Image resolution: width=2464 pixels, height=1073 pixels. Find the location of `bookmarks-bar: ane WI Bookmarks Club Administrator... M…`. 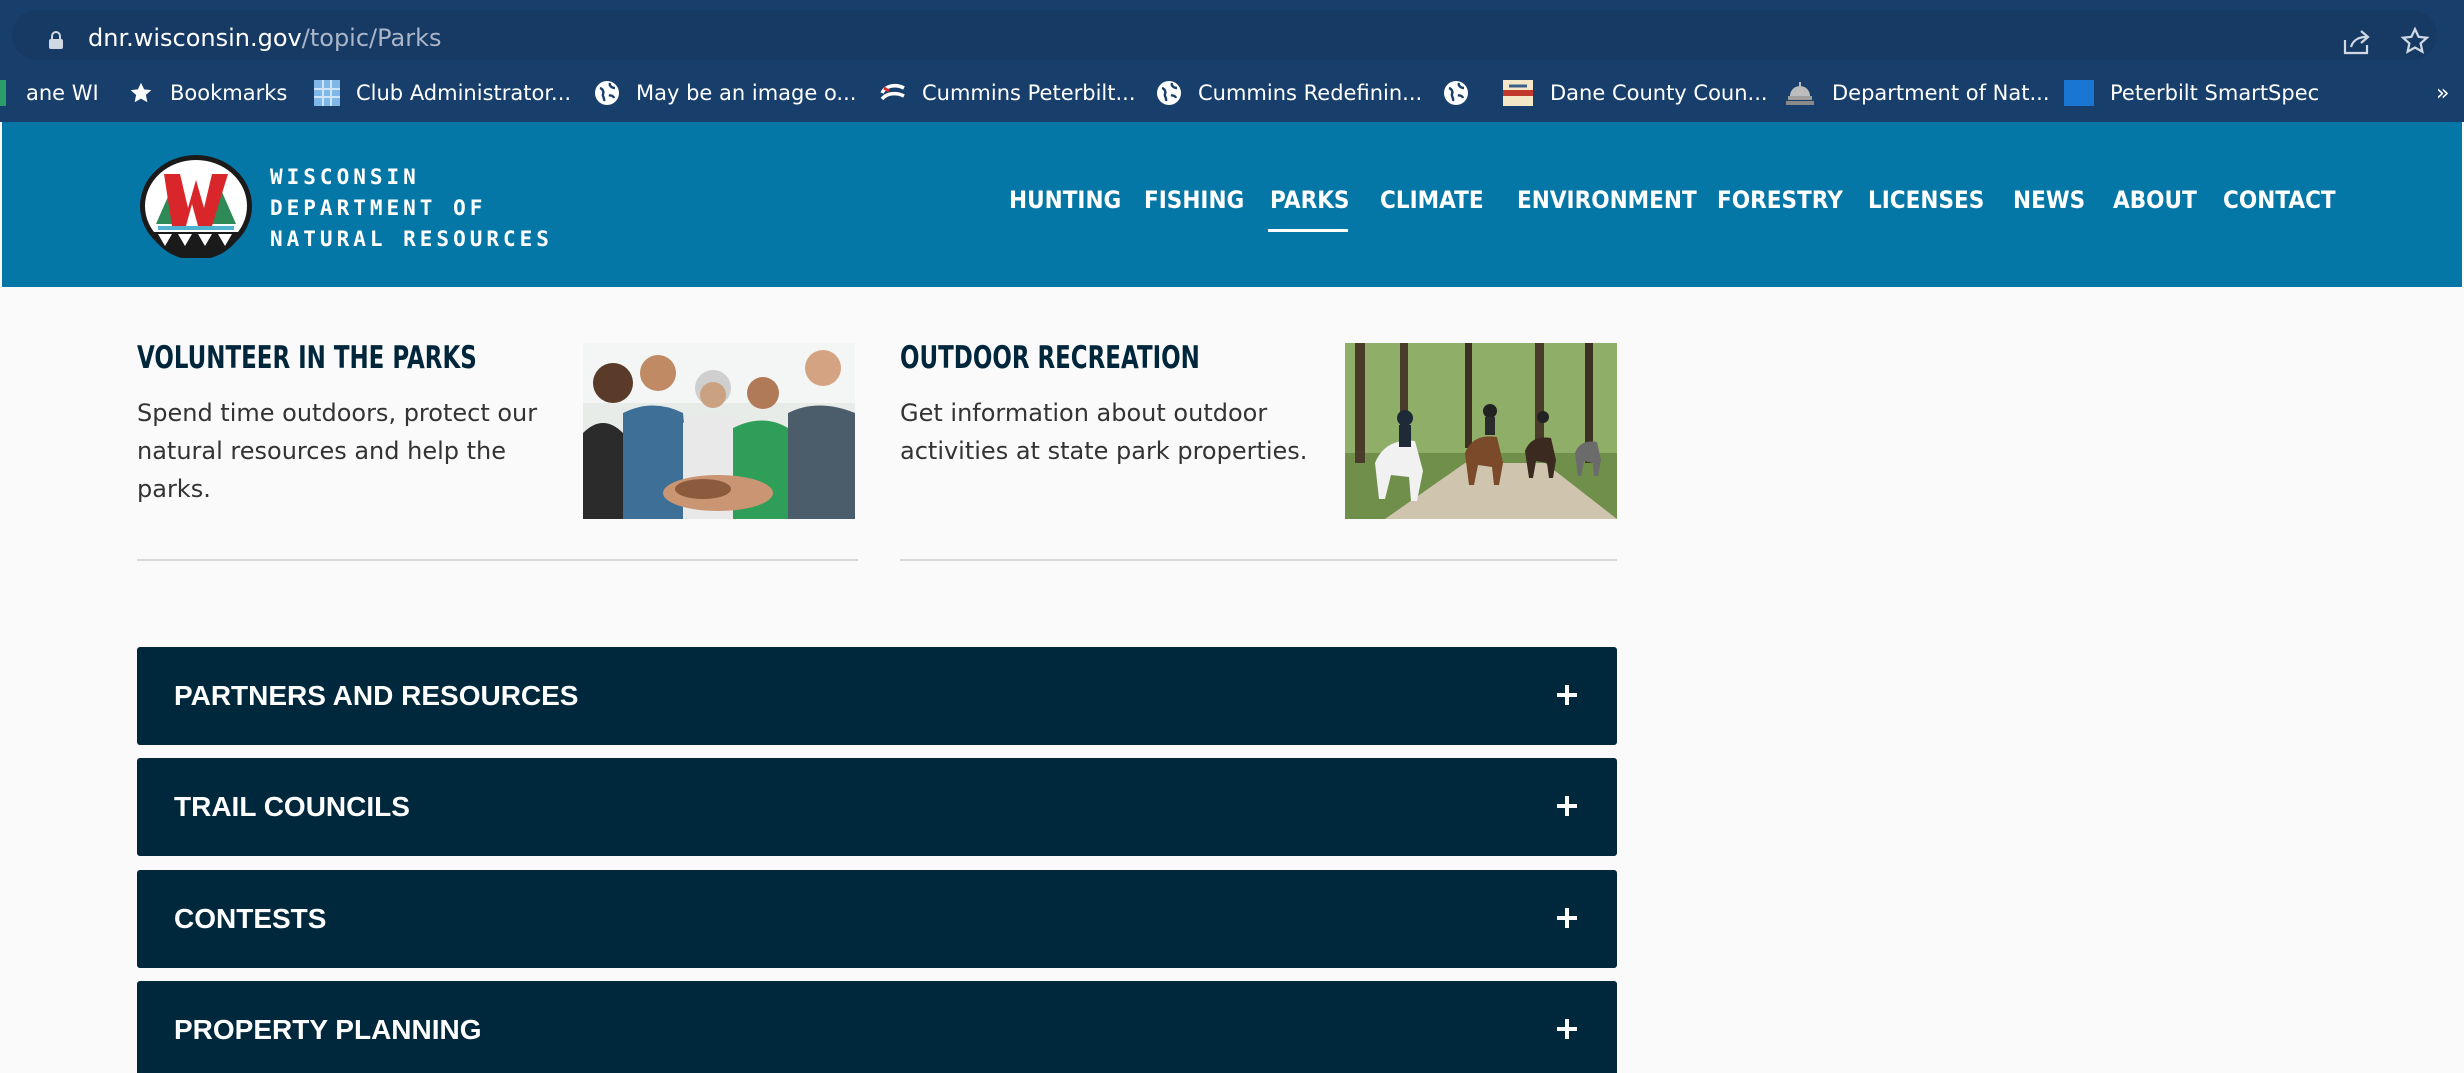

bookmarks-bar: ane WI Bookmarks Club Administrator... M… is located at coordinates (1232, 94).